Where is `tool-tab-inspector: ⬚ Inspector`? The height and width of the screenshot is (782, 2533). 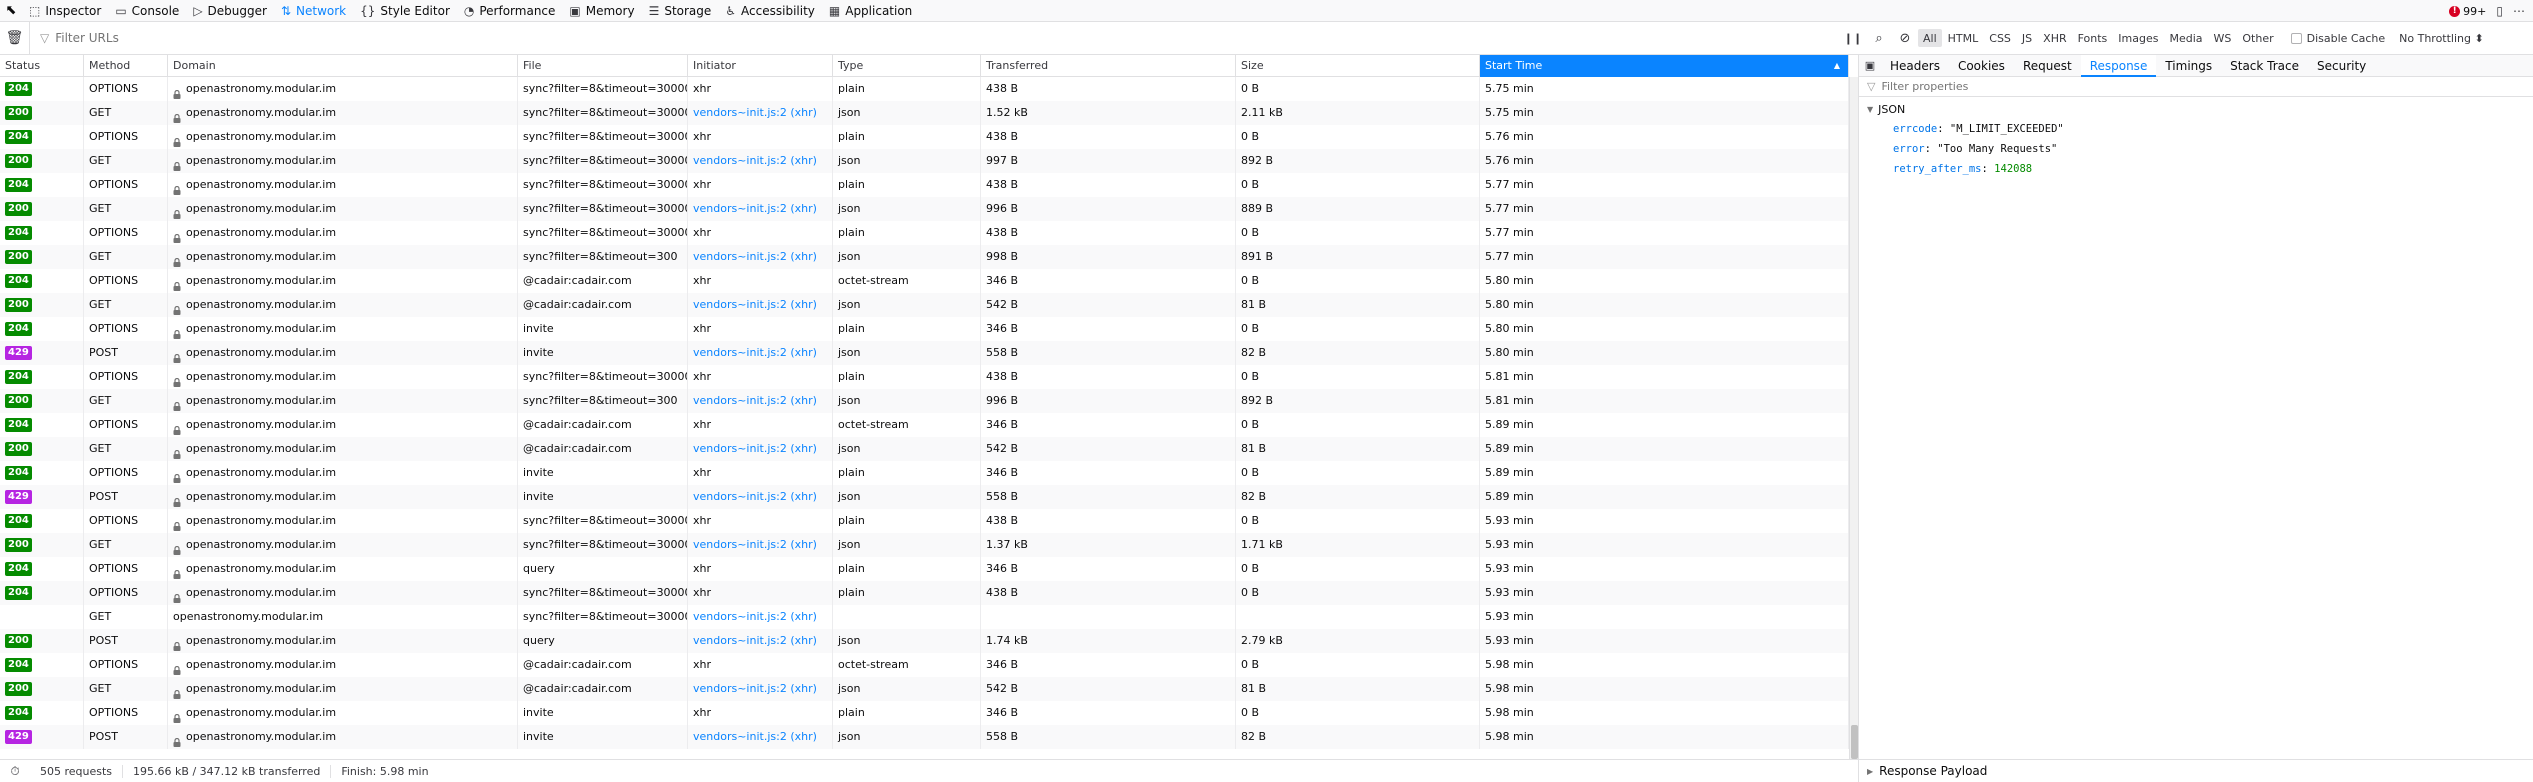 tool-tab-inspector: ⬚ Inspector is located at coordinates (65, 11).